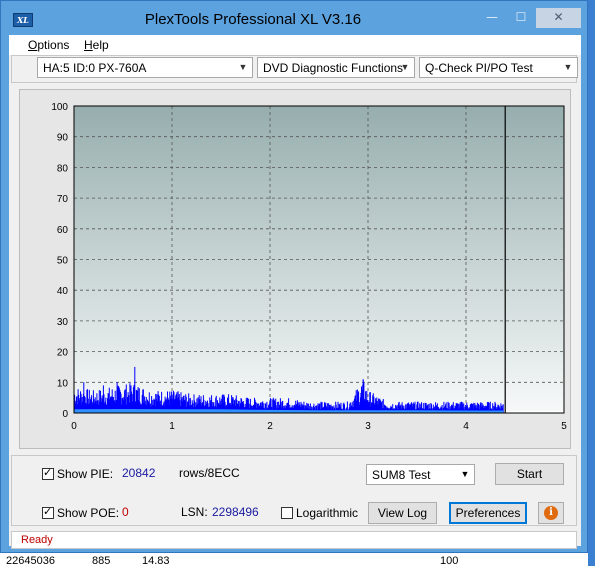 This screenshot has width=595, height=567. I want to click on logarithmic-label: Logarithmic, so click(327, 513).